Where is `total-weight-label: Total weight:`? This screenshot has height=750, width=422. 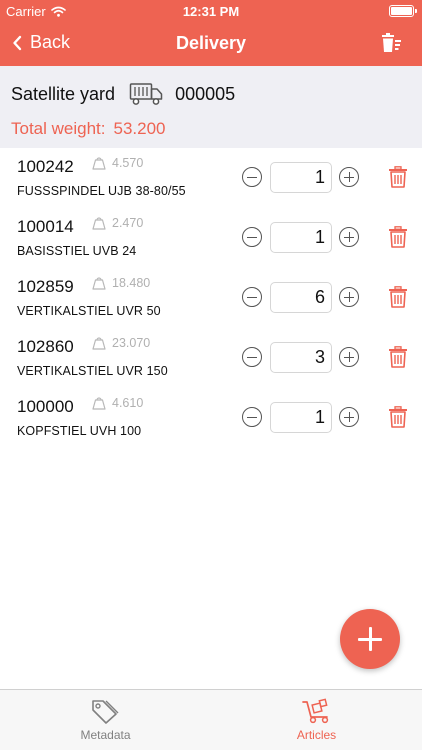 total-weight-label: Total weight: is located at coordinates (58, 128).